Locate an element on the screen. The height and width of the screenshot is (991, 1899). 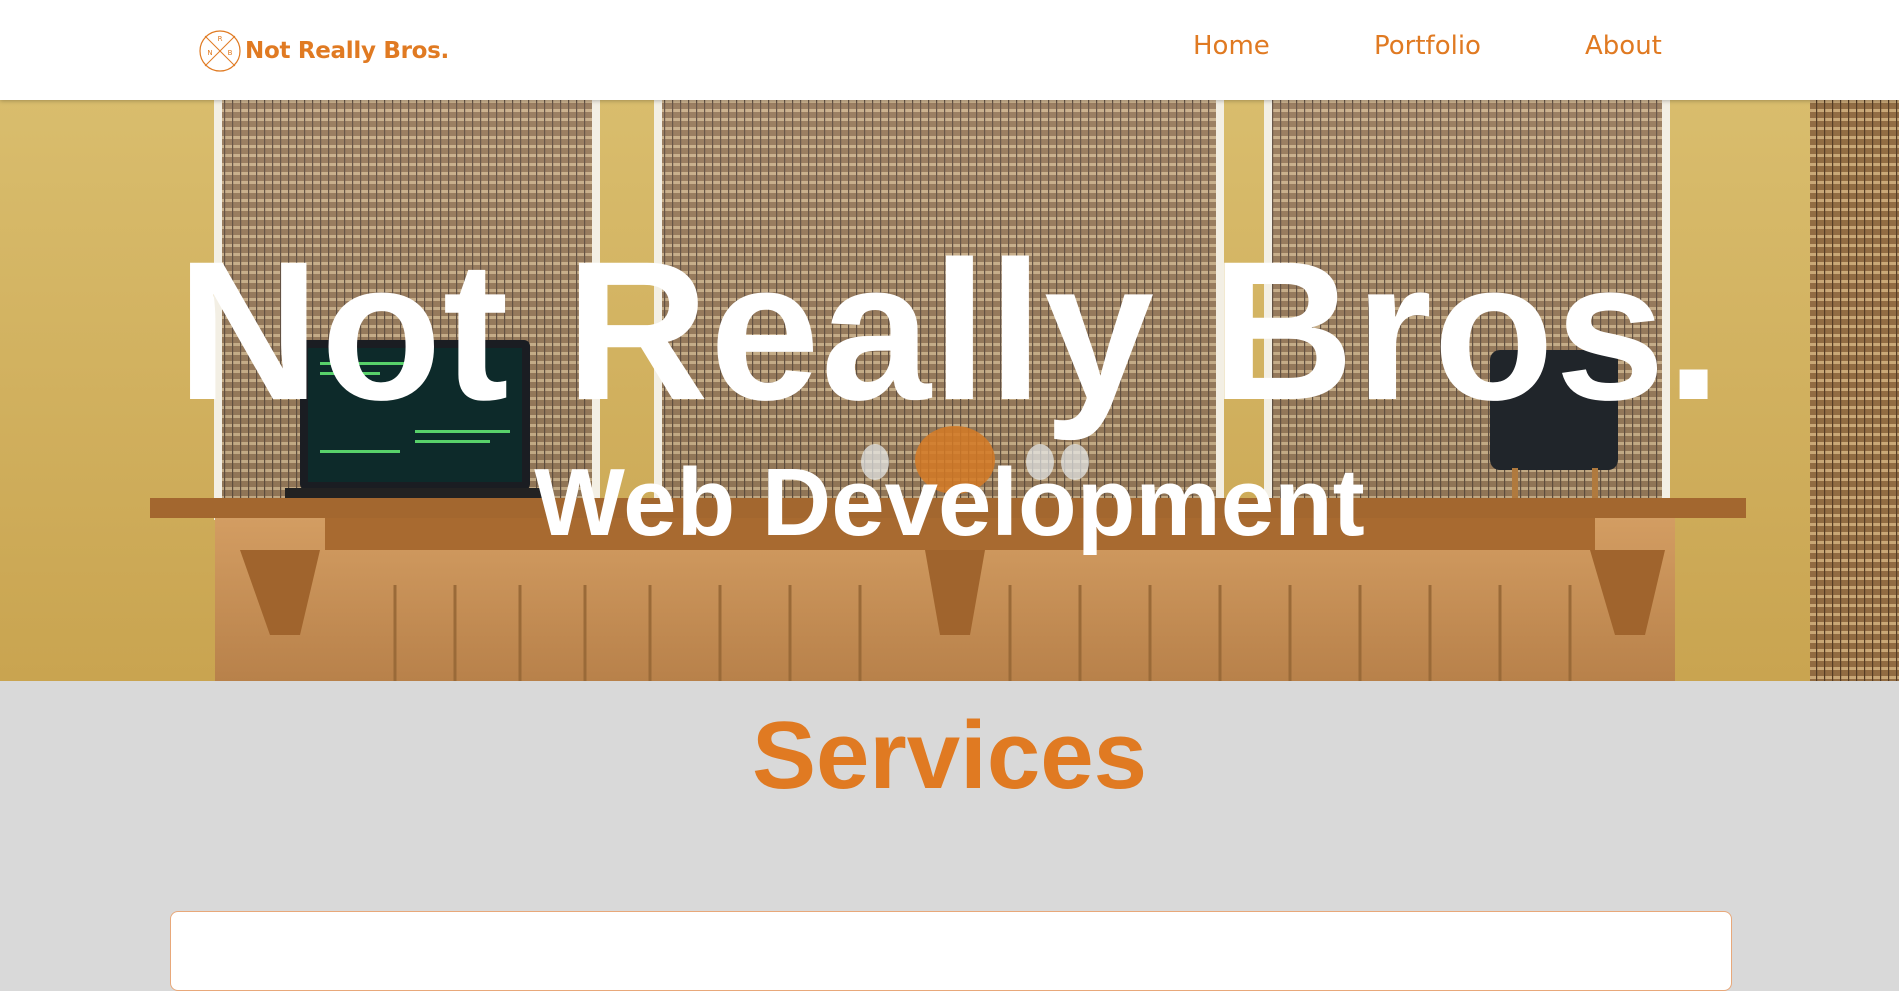
services-title: Services is located at coordinates (949, 755).